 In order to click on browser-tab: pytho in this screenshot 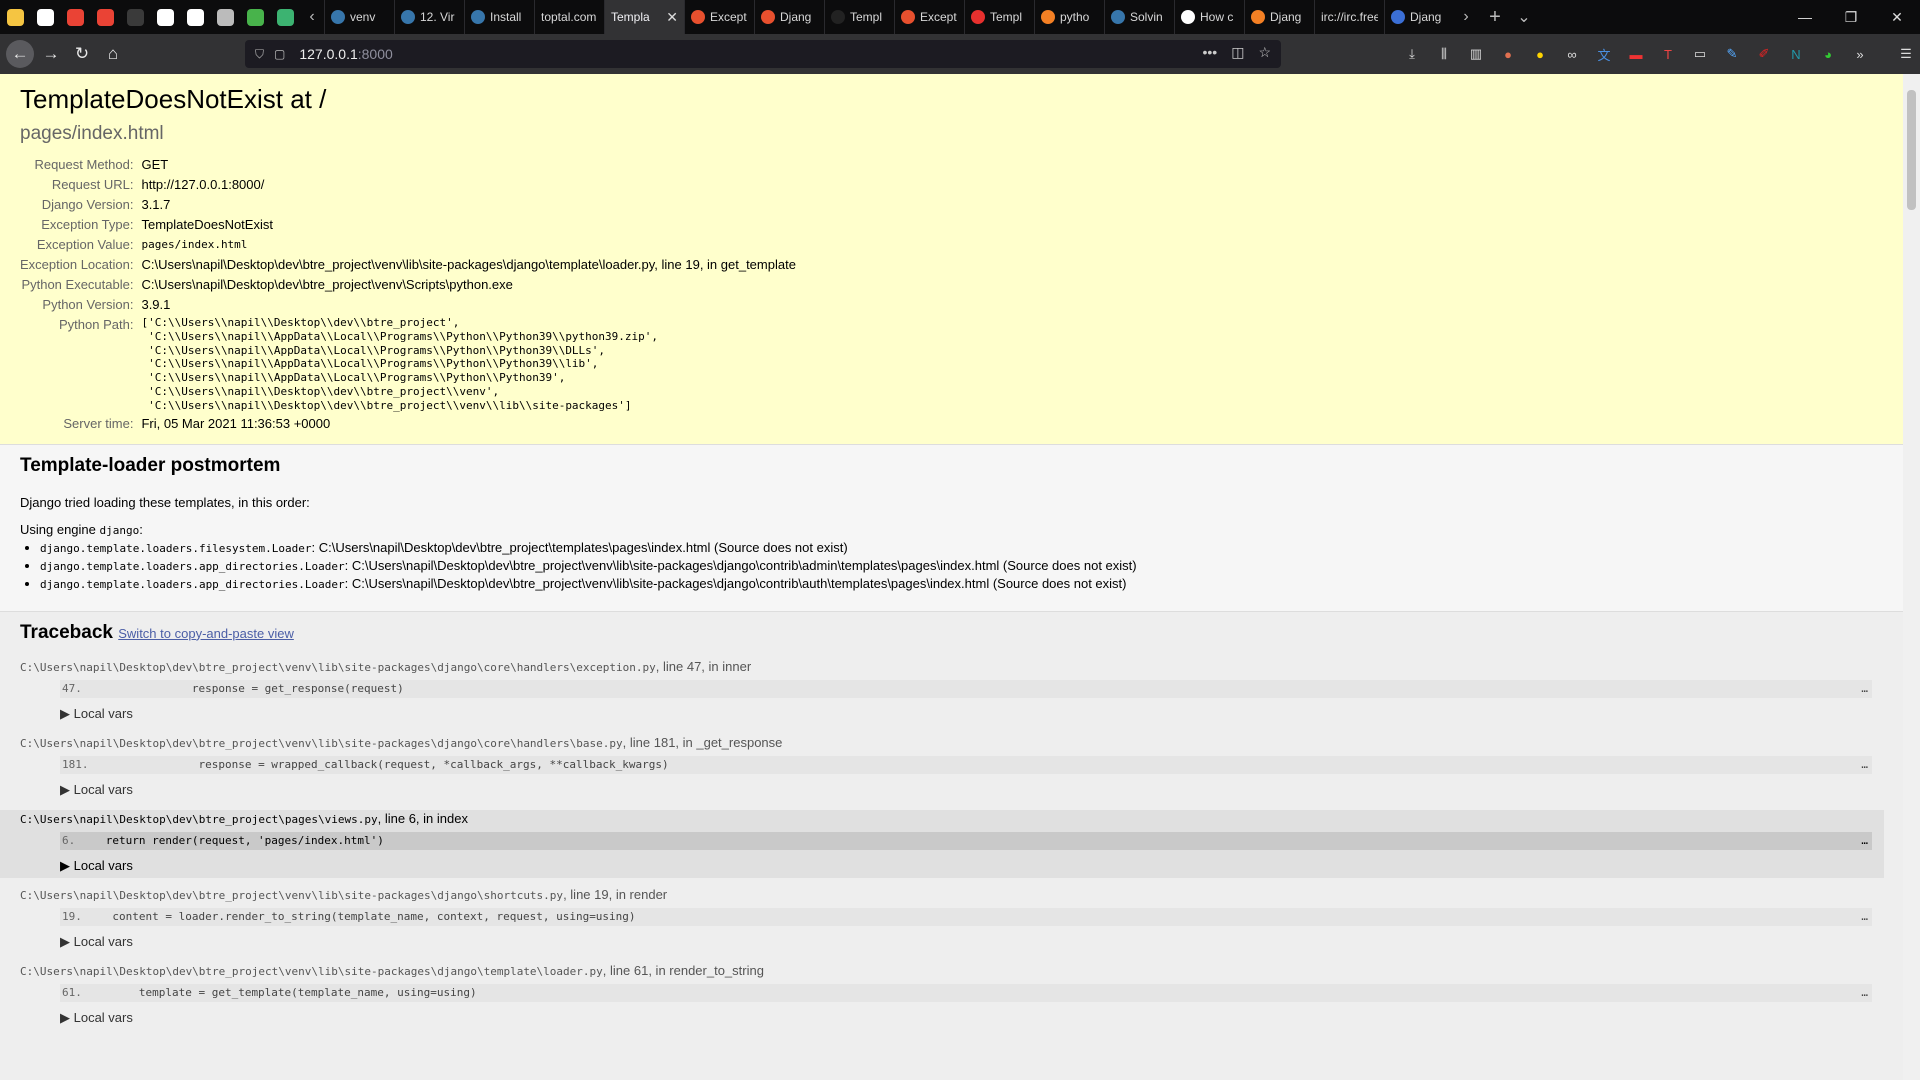, I will do `click(1069, 17)`.